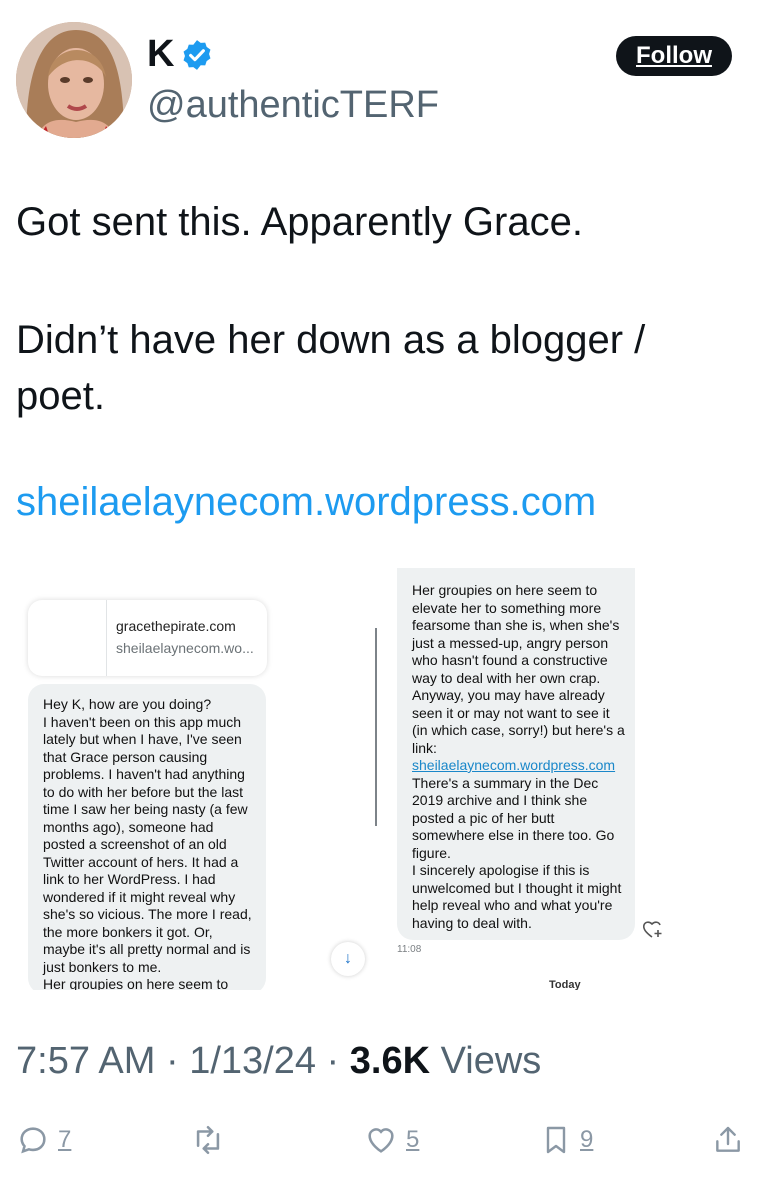 This screenshot has width=763, height=1200. I want to click on arrow-down-icon: ↓, so click(348, 959).